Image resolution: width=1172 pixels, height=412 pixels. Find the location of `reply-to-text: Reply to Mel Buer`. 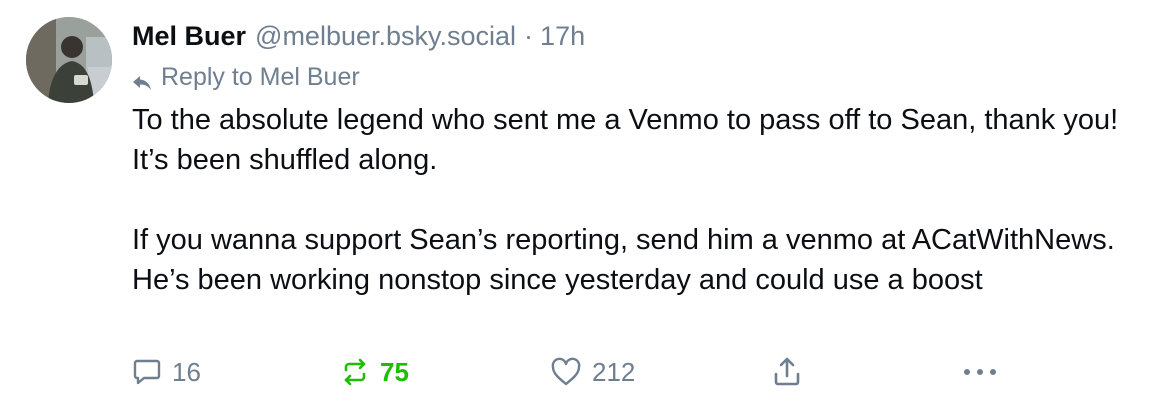

reply-to-text: Reply to Mel Buer is located at coordinates (260, 77).